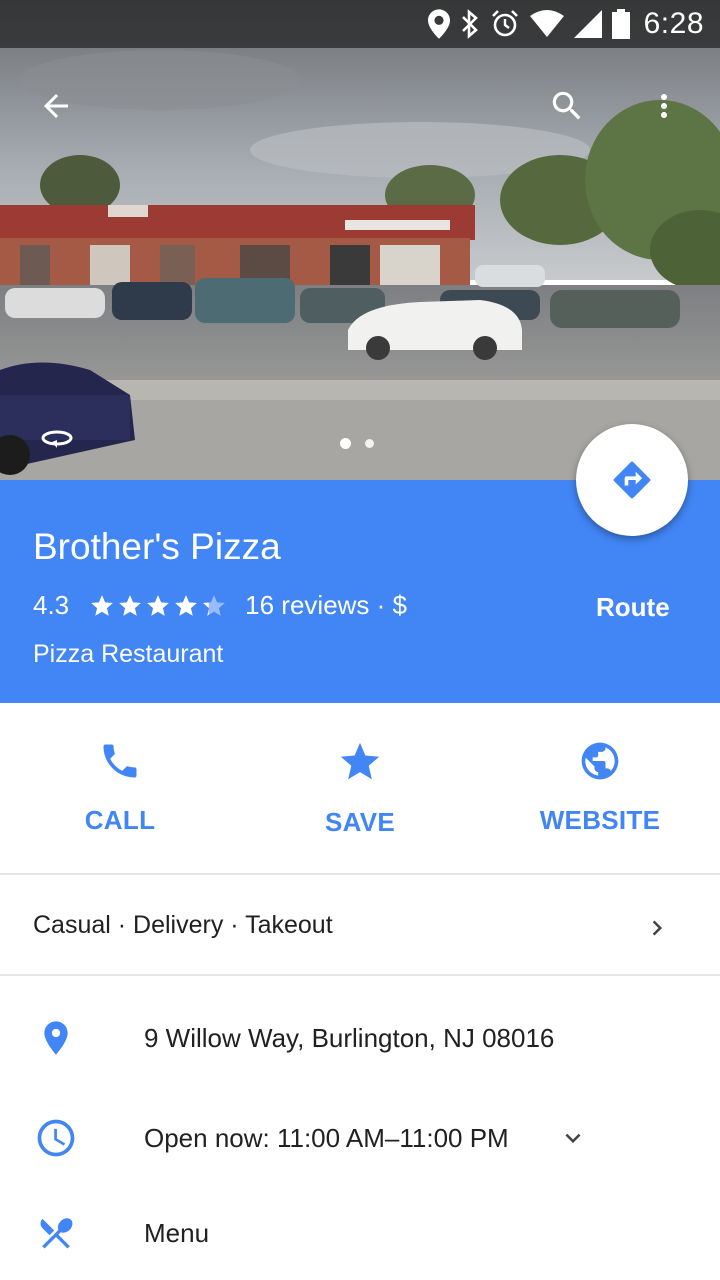 The image size is (720, 1280). I want to click on rating-row: 4.3 16 reviews · $, so click(220, 605).